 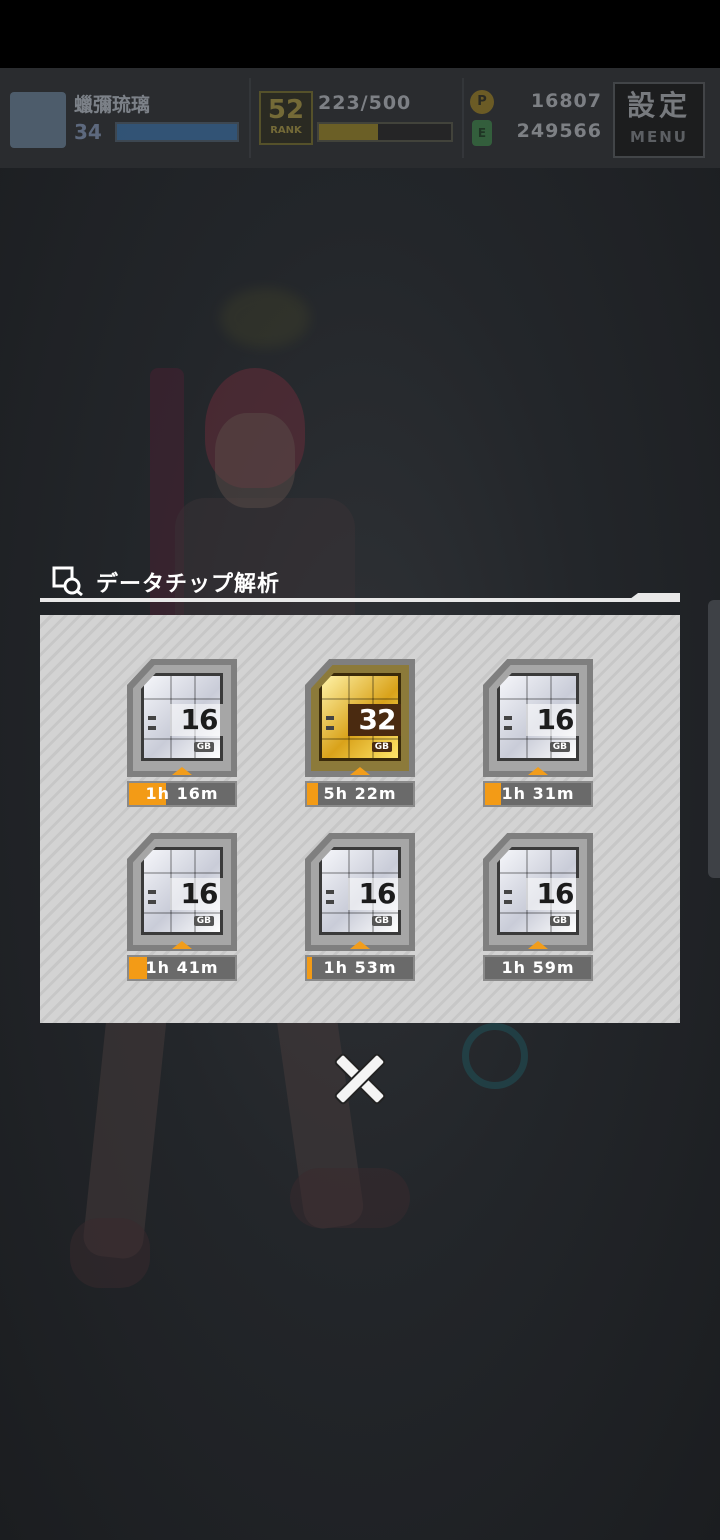 I want to click on analysis-timer: 1h 59m, so click(x=538, y=968).